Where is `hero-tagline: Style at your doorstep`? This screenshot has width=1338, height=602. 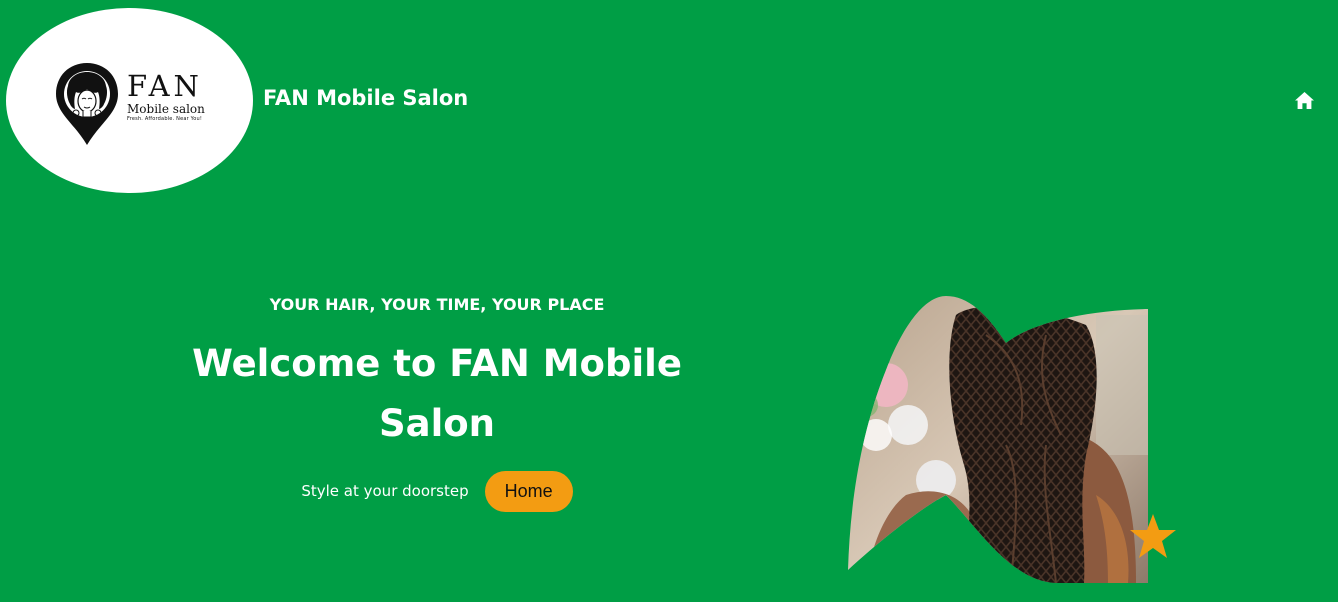 hero-tagline: Style at your doorstep is located at coordinates (385, 491).